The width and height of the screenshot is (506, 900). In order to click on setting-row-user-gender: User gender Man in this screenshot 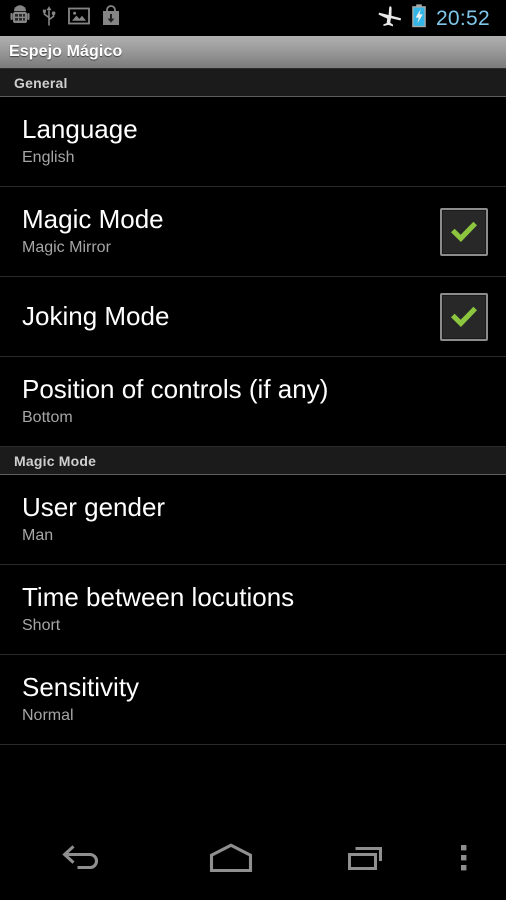, I will do `click(253, 520)`.